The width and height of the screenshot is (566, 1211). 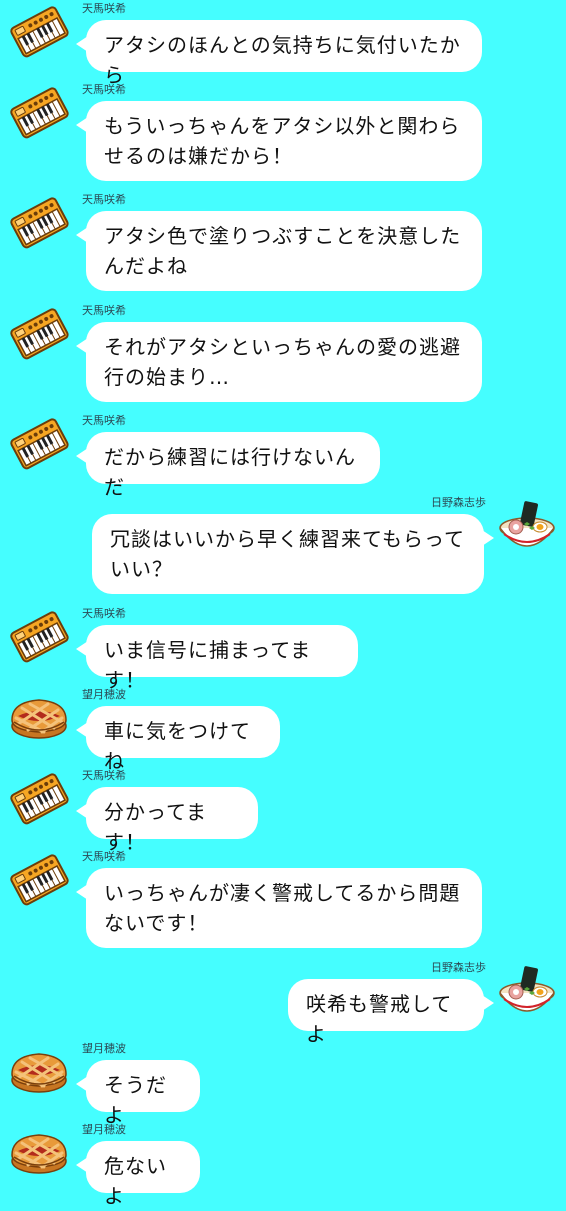 What do you see at coordinates (138, 1174) in the screenshot?
I see `message-bubble: 危ないよ` at bounding box center [138, 1174].